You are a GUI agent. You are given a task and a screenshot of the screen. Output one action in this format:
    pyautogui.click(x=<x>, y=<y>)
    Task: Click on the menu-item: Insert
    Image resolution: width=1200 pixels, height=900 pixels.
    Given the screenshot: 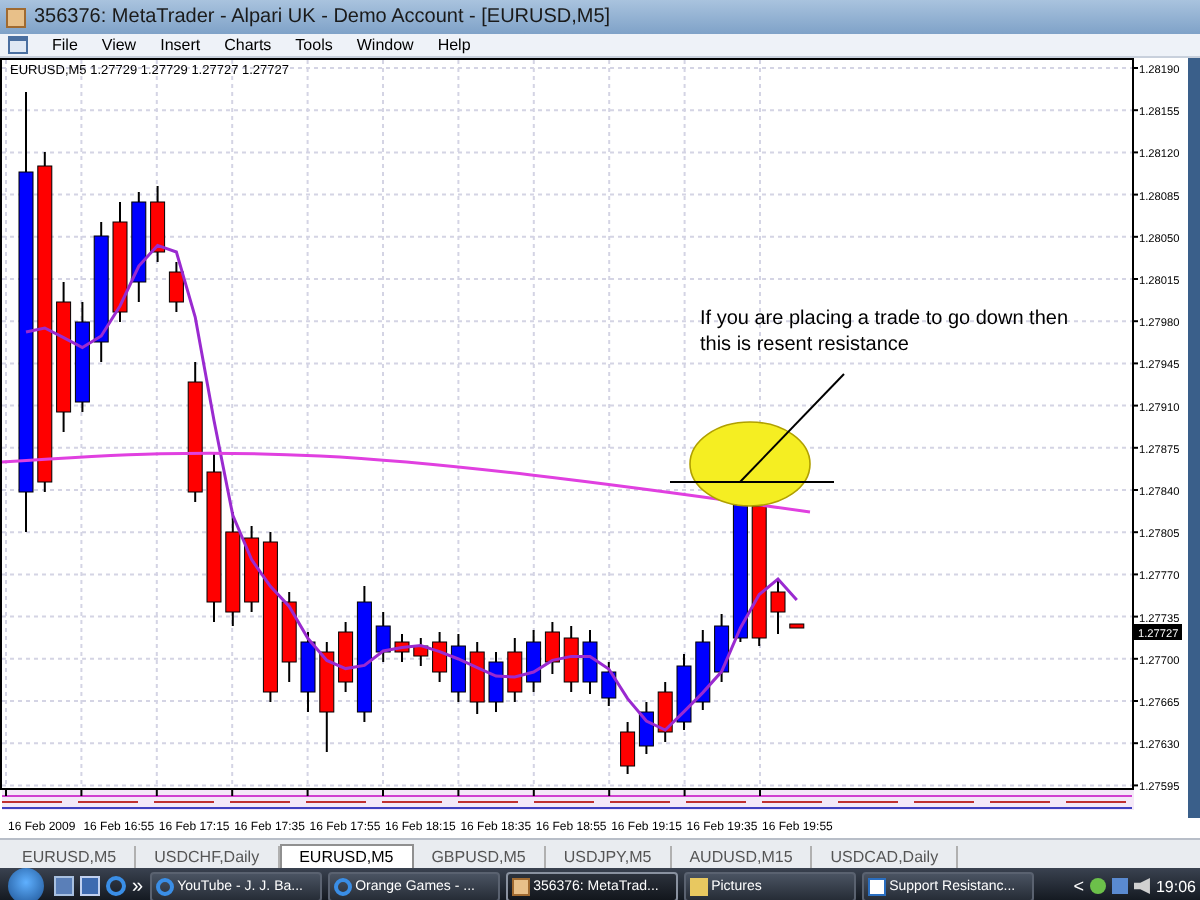 What is the action you would take?
    pyautogui.click(x=180, y=45)
    